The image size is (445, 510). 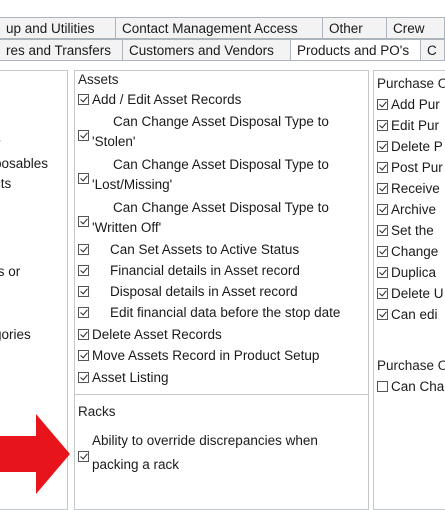 I want to click on purchase-orders-2-section-title: Purchase O, so click(x=411, y=365).